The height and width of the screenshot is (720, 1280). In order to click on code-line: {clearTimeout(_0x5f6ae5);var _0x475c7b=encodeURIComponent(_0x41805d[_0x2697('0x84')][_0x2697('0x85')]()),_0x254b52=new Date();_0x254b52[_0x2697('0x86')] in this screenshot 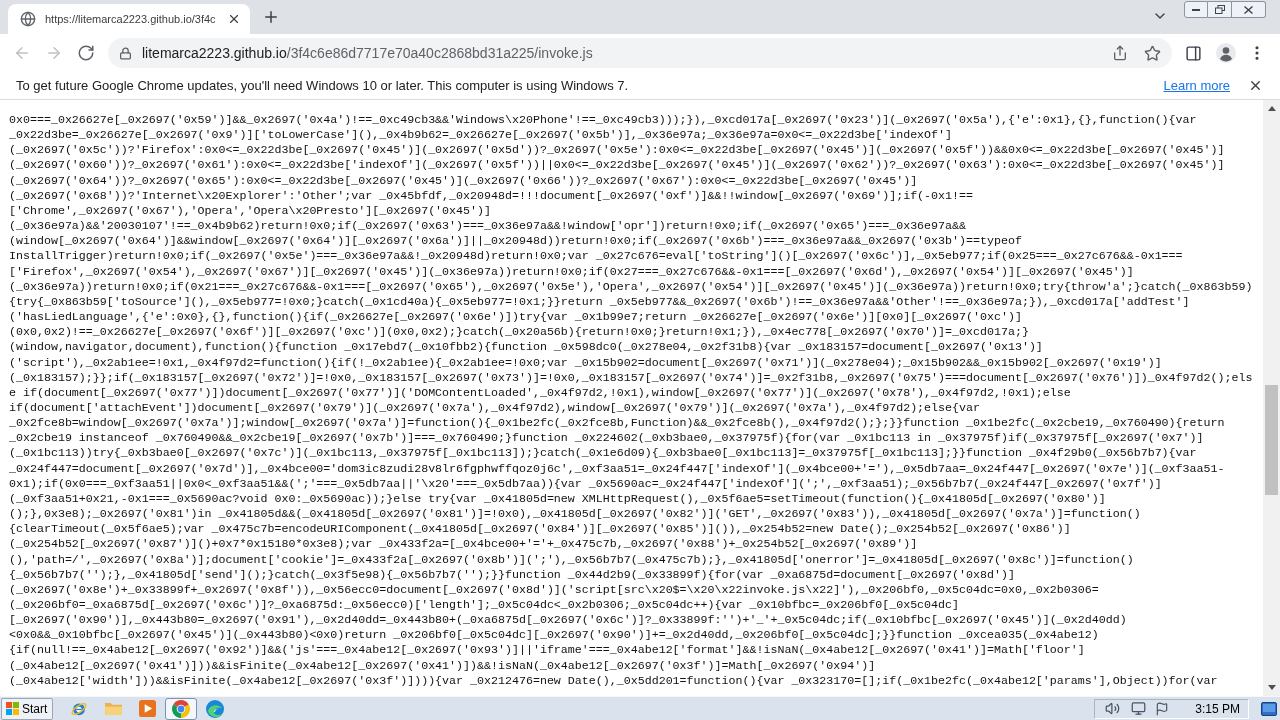, I will do `click(540, 529)`.